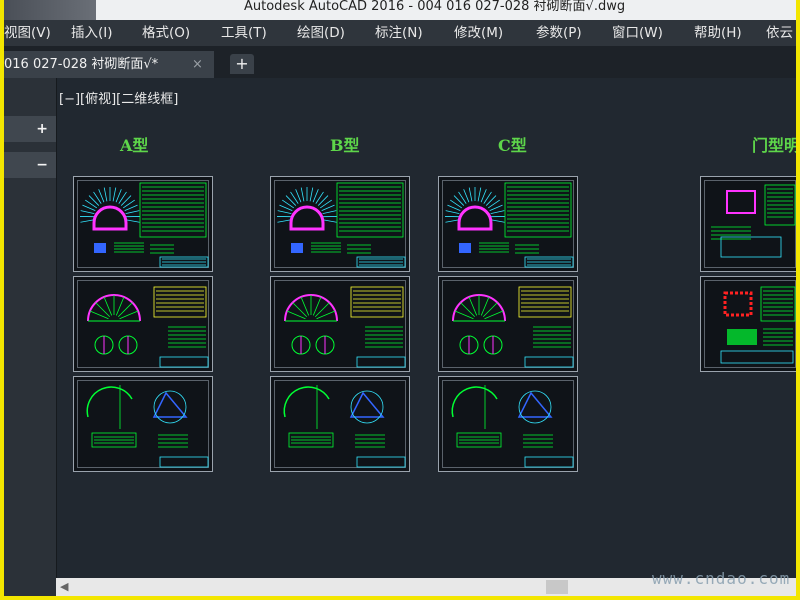 This screenshot has height=600, width=800. What do you see at coordinates (345, 145) in the screenshot?
I see `type-b-label: B型` at bounding box center [345, 145].